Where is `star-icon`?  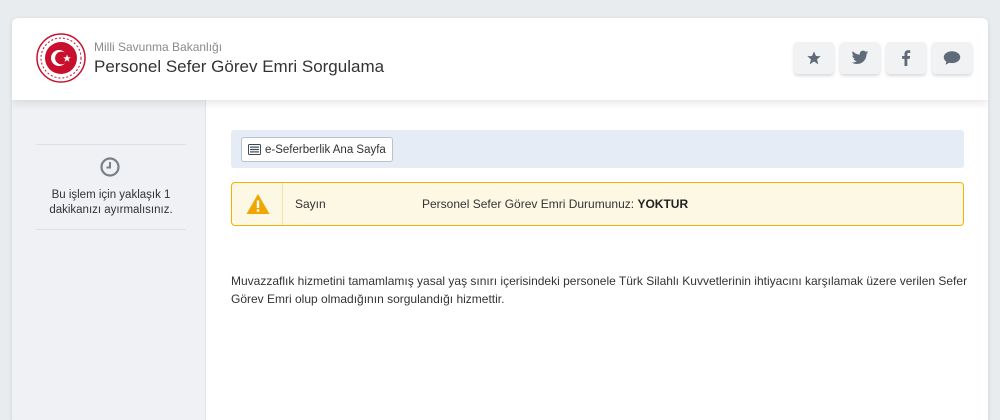
star-icon is located at coordinates (814, 58).